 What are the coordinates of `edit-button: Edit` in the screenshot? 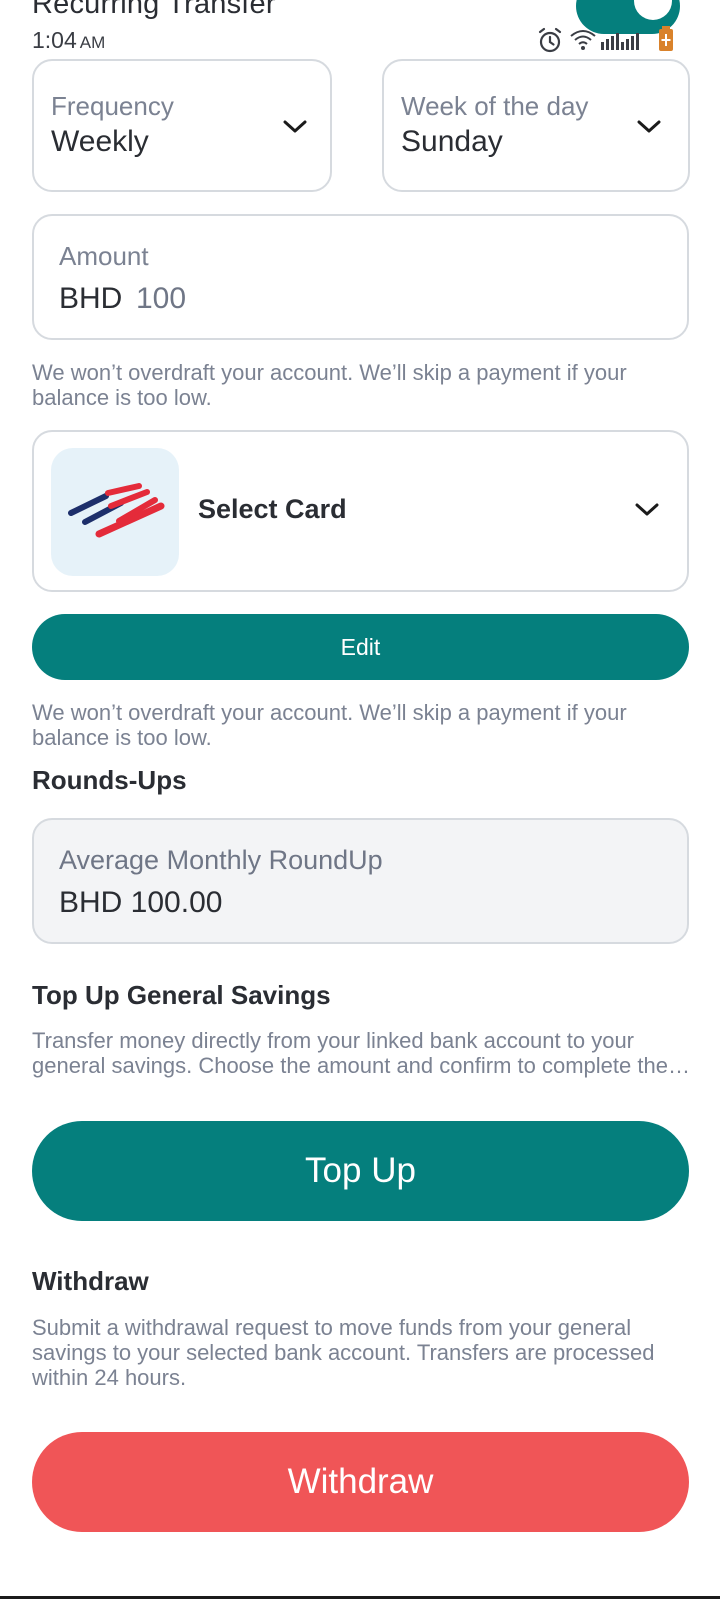 It's located at (360, 647).